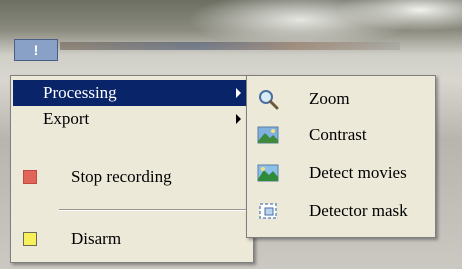 This screenshot has width=462, height=269. What do you see at coordinates (96, 238) in the screenshot?
I see `menu-item-label: Disarm` at bounding box center [96, 238].